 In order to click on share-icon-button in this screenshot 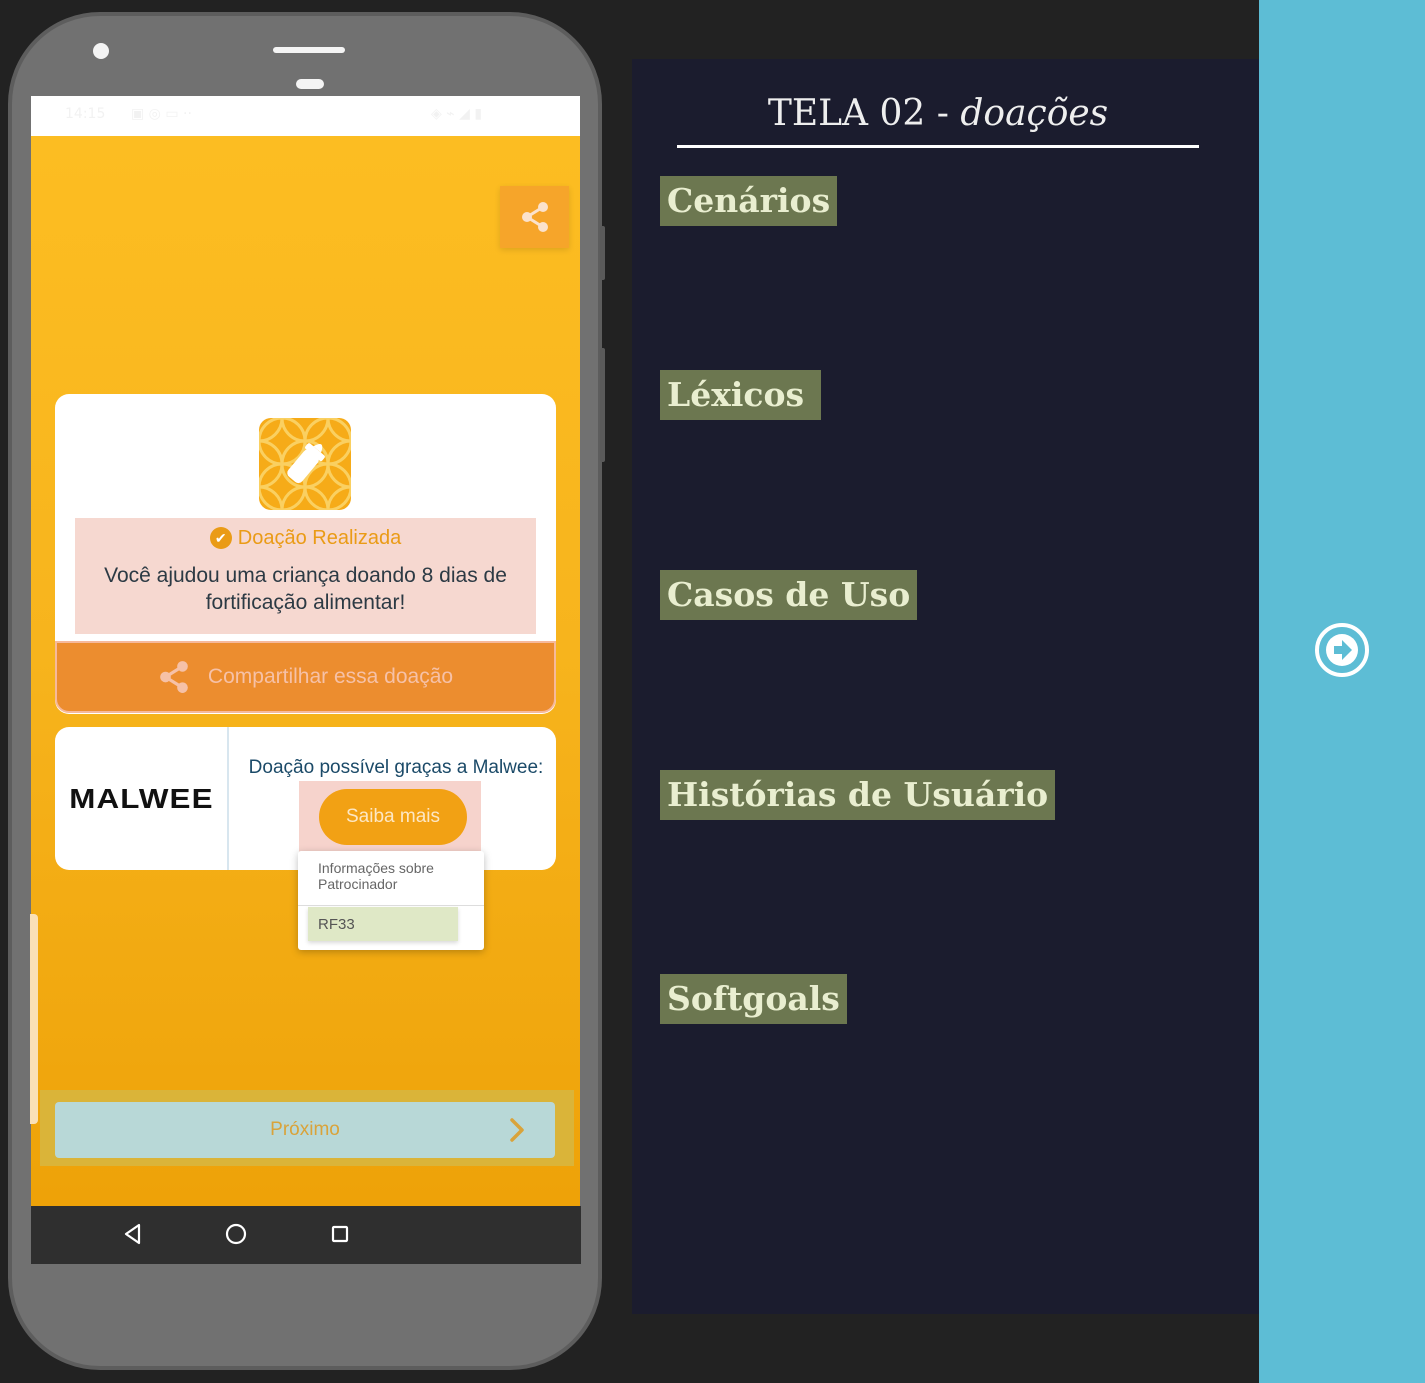, I will do `click(534, 217)`.